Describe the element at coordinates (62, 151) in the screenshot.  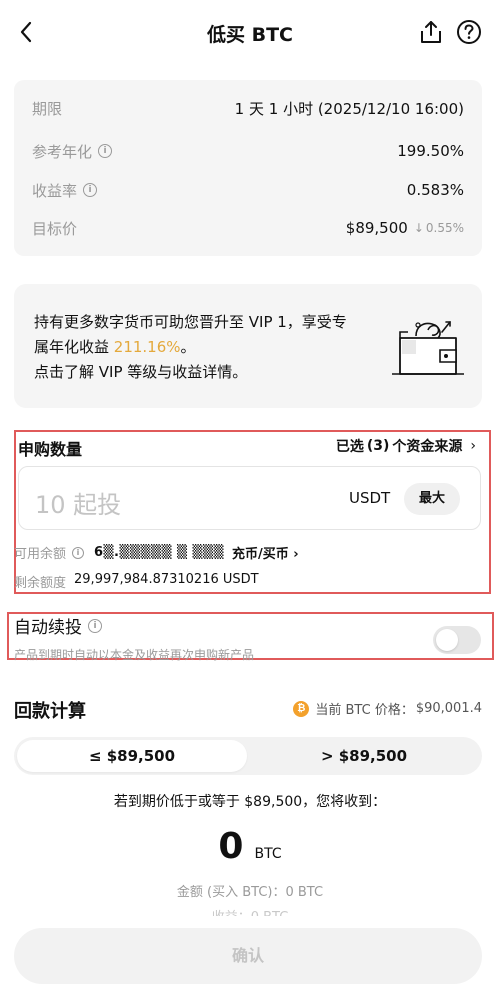
I see `apr-label: 参考年化` at that location.